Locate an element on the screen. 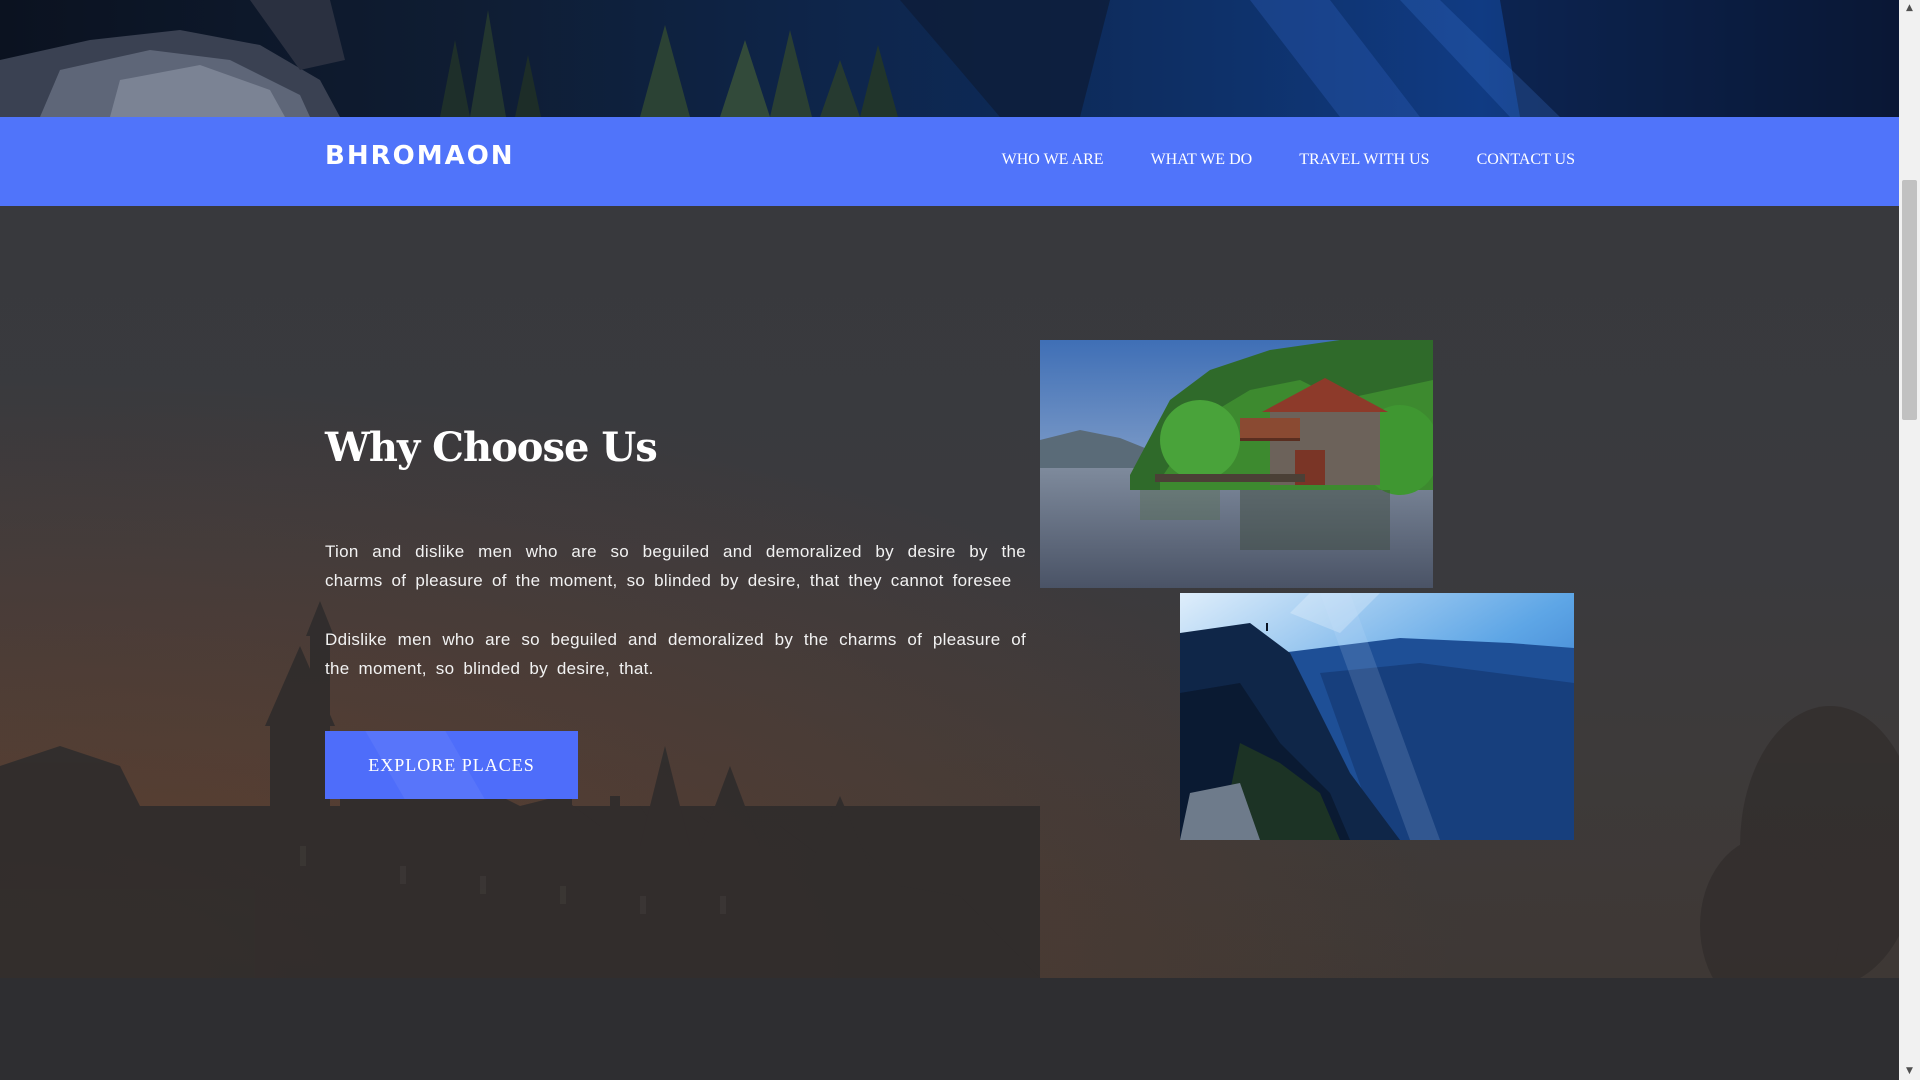  lake-boathouse-photo is located at coordinates (1236, 464).